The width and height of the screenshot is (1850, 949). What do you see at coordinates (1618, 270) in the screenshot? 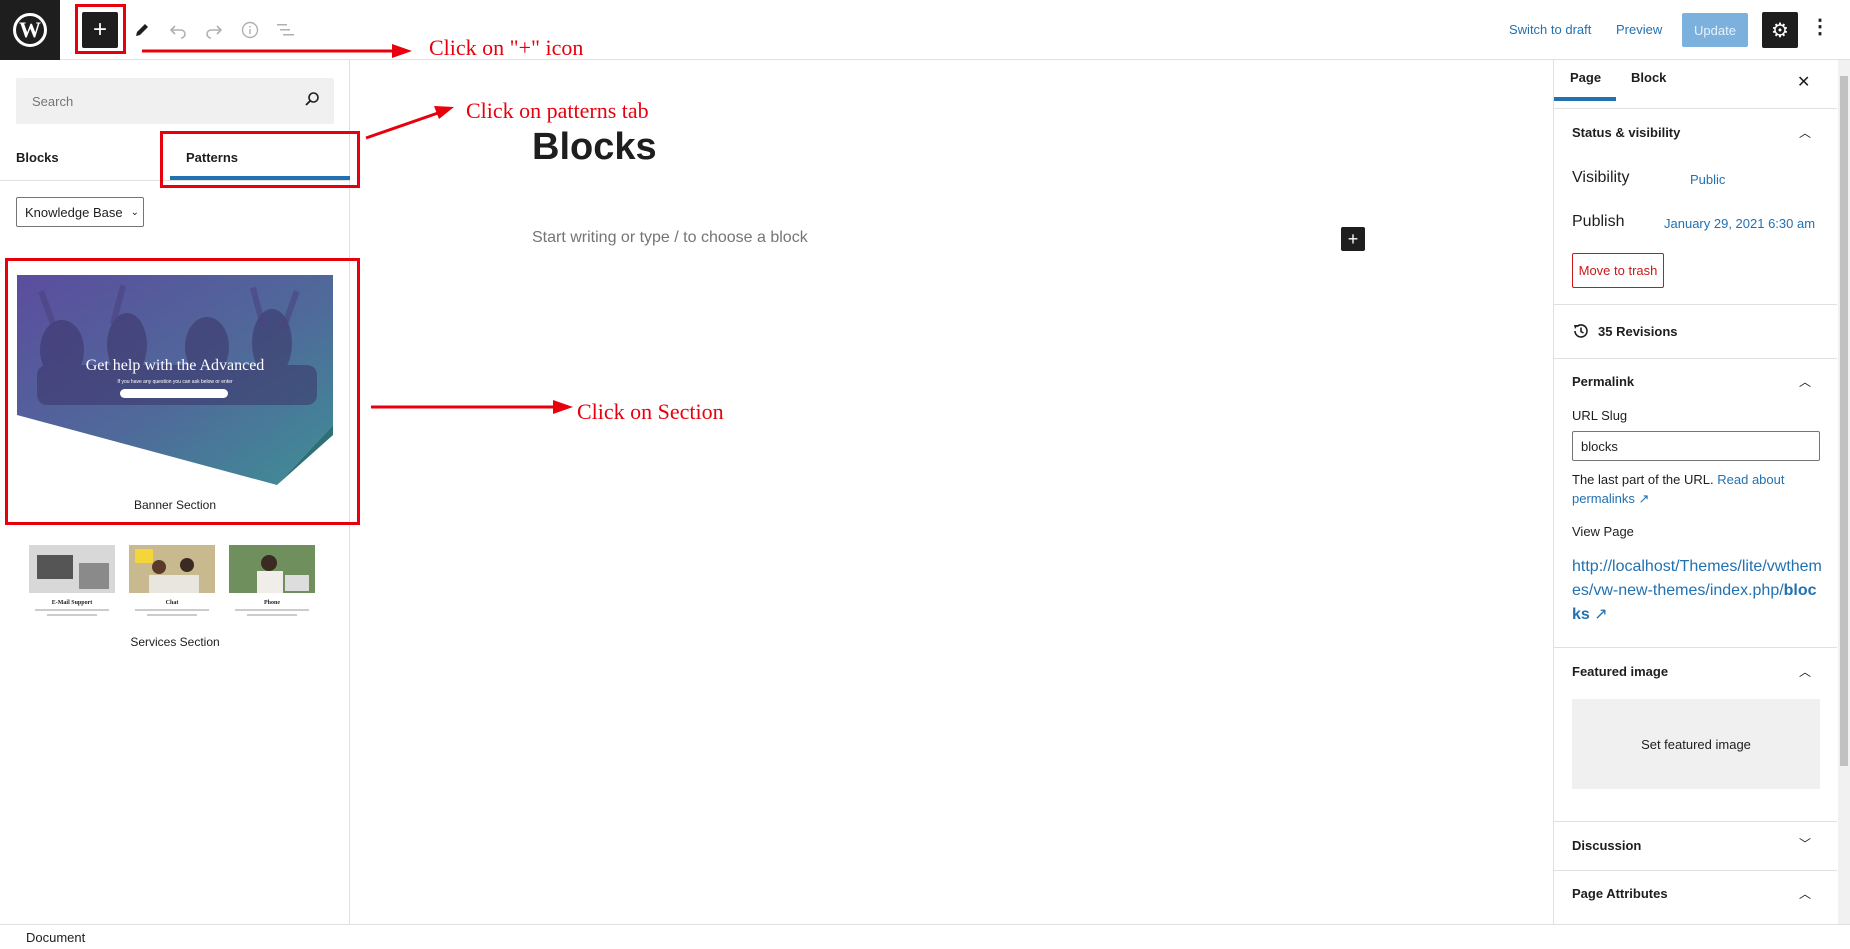
I see `move-to-trash-button: Move to trash` at bounding box center [1618, 270].